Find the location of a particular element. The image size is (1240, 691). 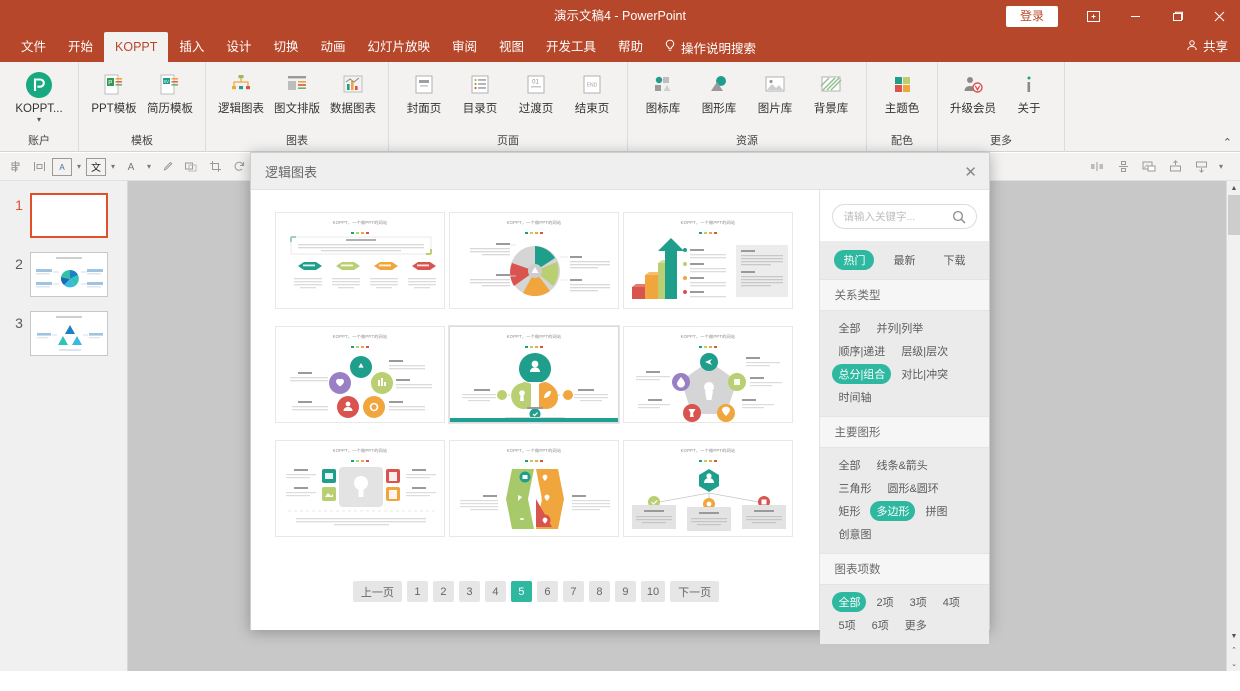

filter-count-all: 全部 is located at coordinates (849, 602).